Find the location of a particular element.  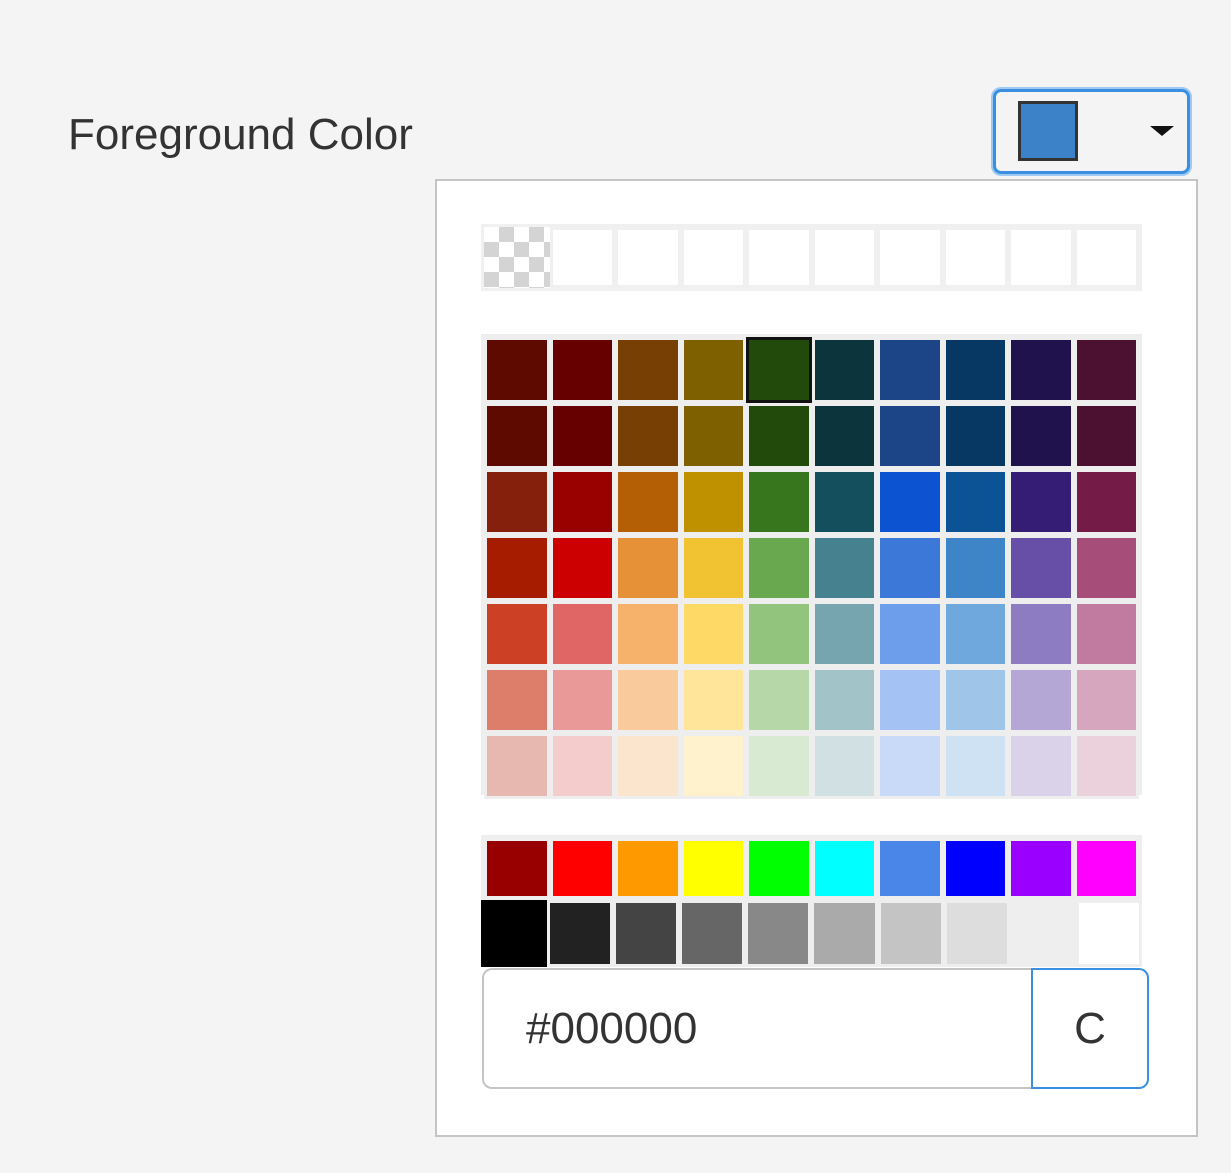

hex-apply-button: C is located at coordinates (1090, 1028).